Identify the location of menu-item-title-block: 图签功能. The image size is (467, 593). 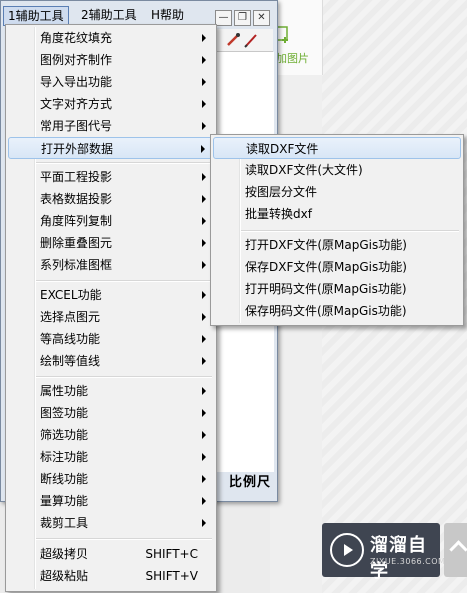
(111, 413).